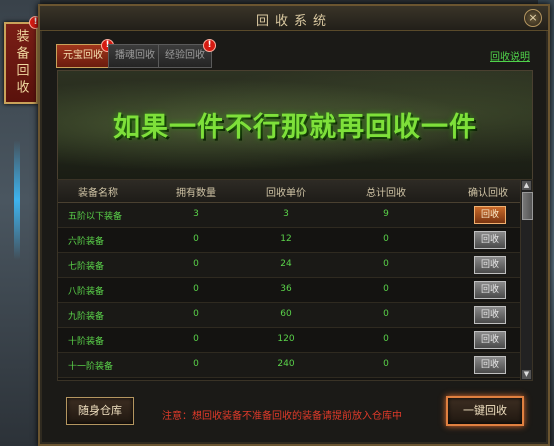 This screenshot has width=554, height=446. I want to click on table-row: 五阶以下装备 3 3 9 回收, so click(289, 215).